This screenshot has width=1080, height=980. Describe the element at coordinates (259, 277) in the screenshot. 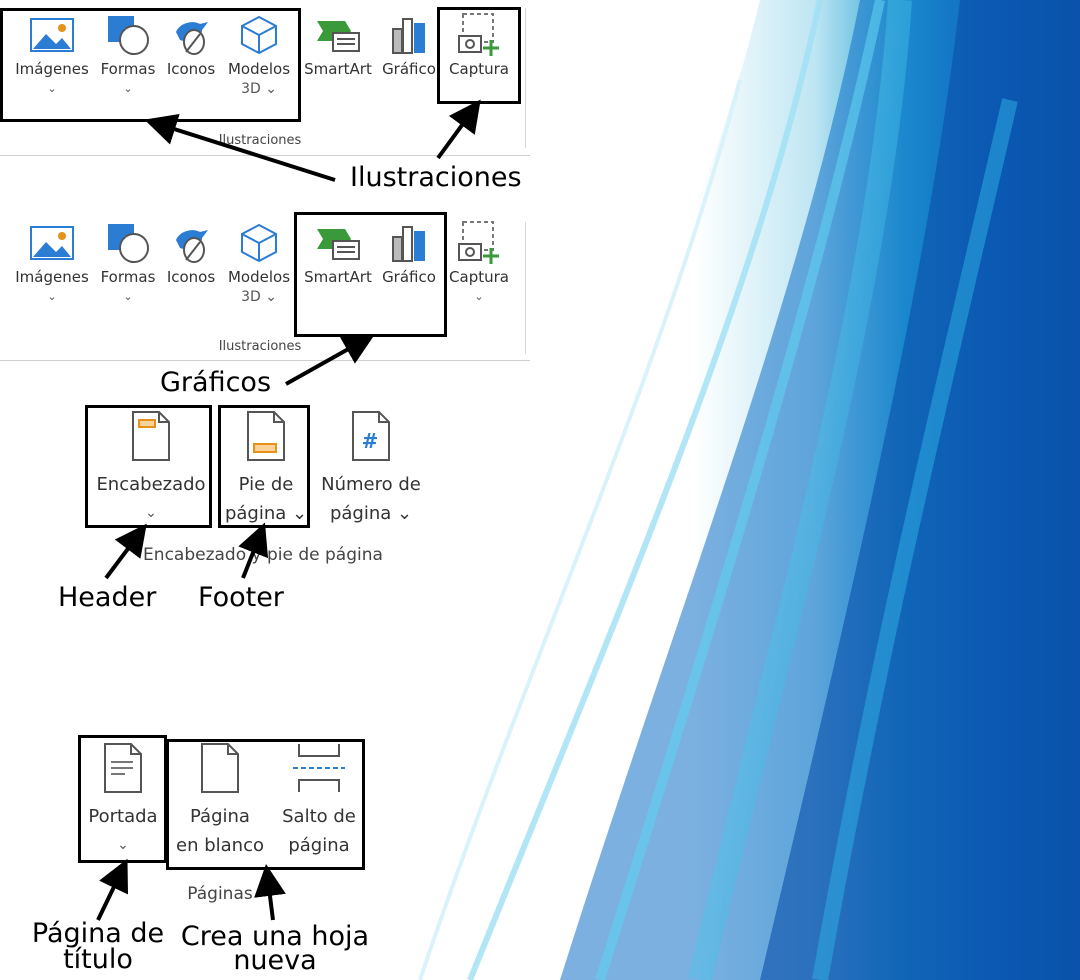

I see `modelos-label: Modelos` at that location.